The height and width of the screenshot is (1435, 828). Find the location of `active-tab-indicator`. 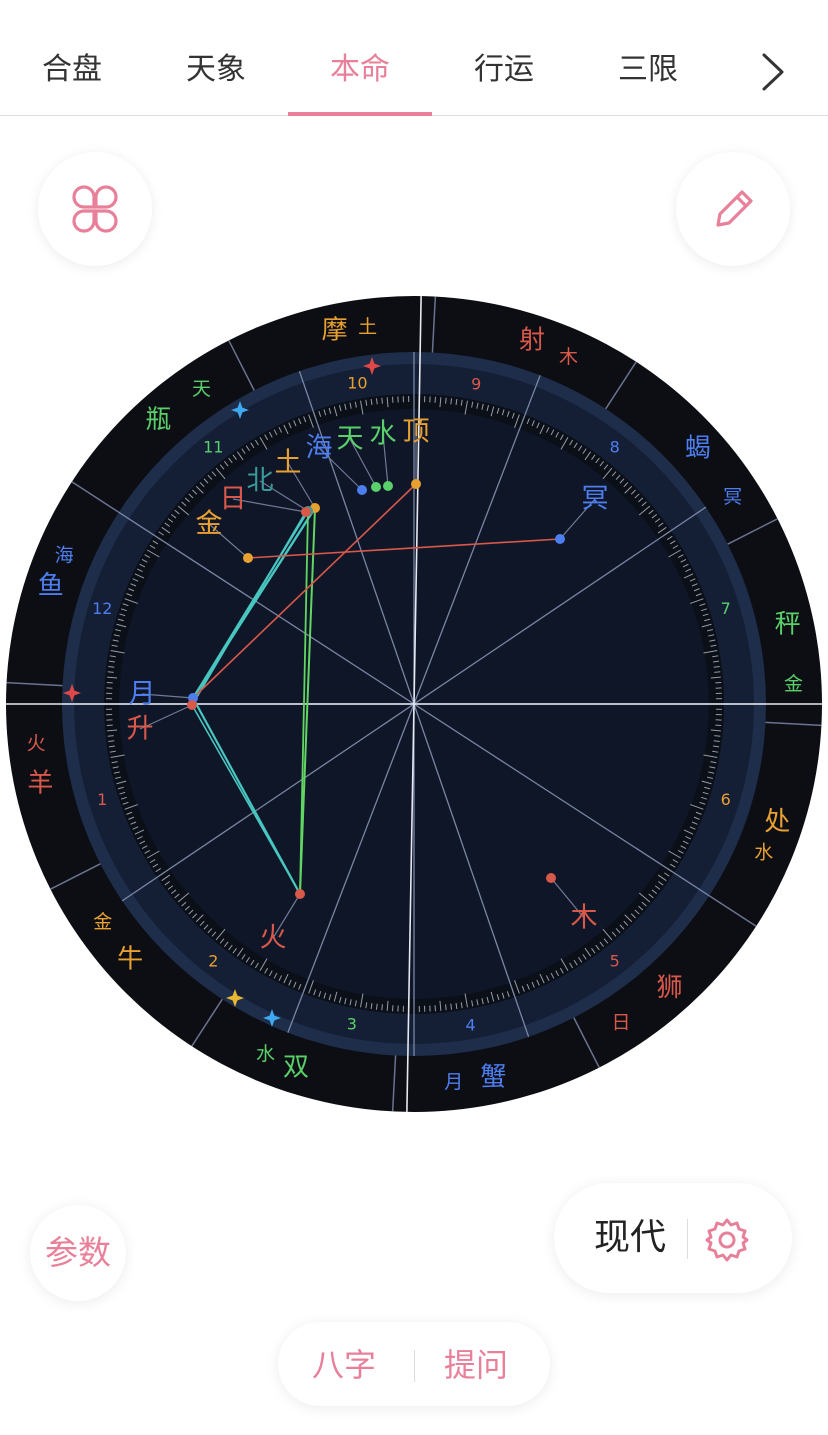

active-tab-indicator is located at coordinates (360, 114).